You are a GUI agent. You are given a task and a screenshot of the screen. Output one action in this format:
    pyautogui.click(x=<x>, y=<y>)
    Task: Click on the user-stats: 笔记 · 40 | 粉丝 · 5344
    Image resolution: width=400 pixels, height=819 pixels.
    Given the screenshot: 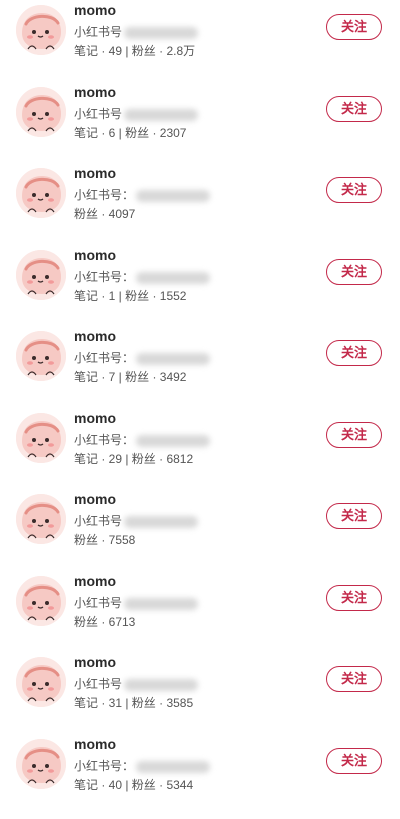 What is the action you would take?
    pyautogui.click(x=134, y=785)
    